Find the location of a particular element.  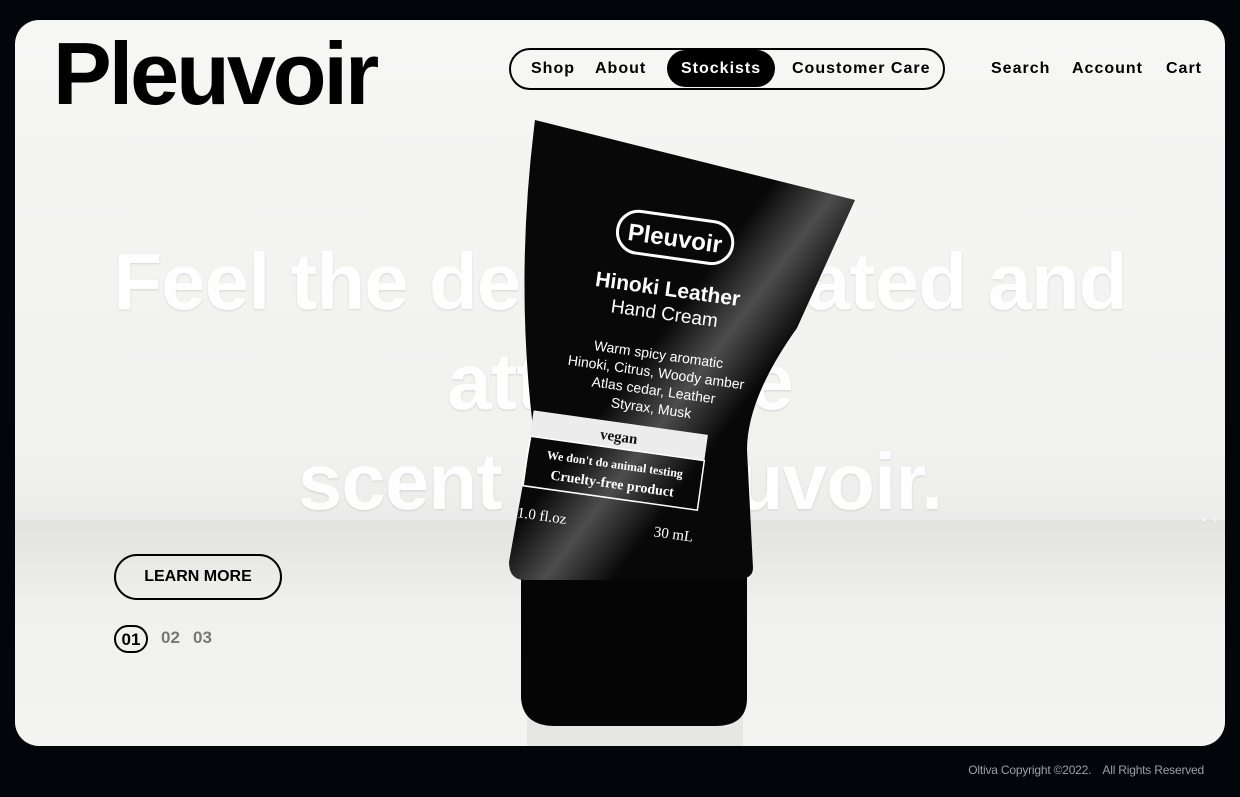

brand-logo: Pleuvoir is located at coordinates (216, 74).